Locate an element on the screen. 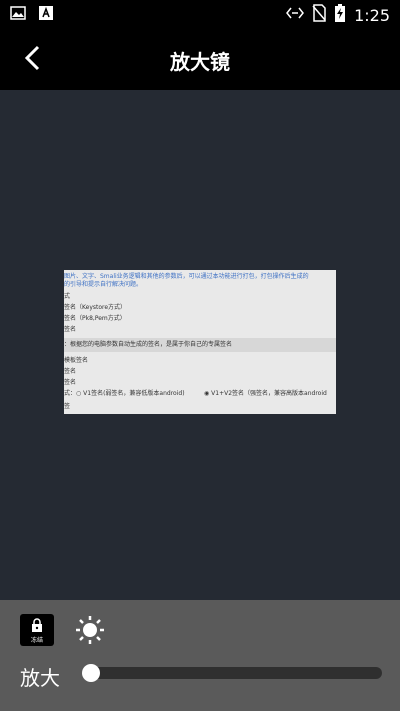  freeze-button: 冻结 is located at coordinates (37, 630).